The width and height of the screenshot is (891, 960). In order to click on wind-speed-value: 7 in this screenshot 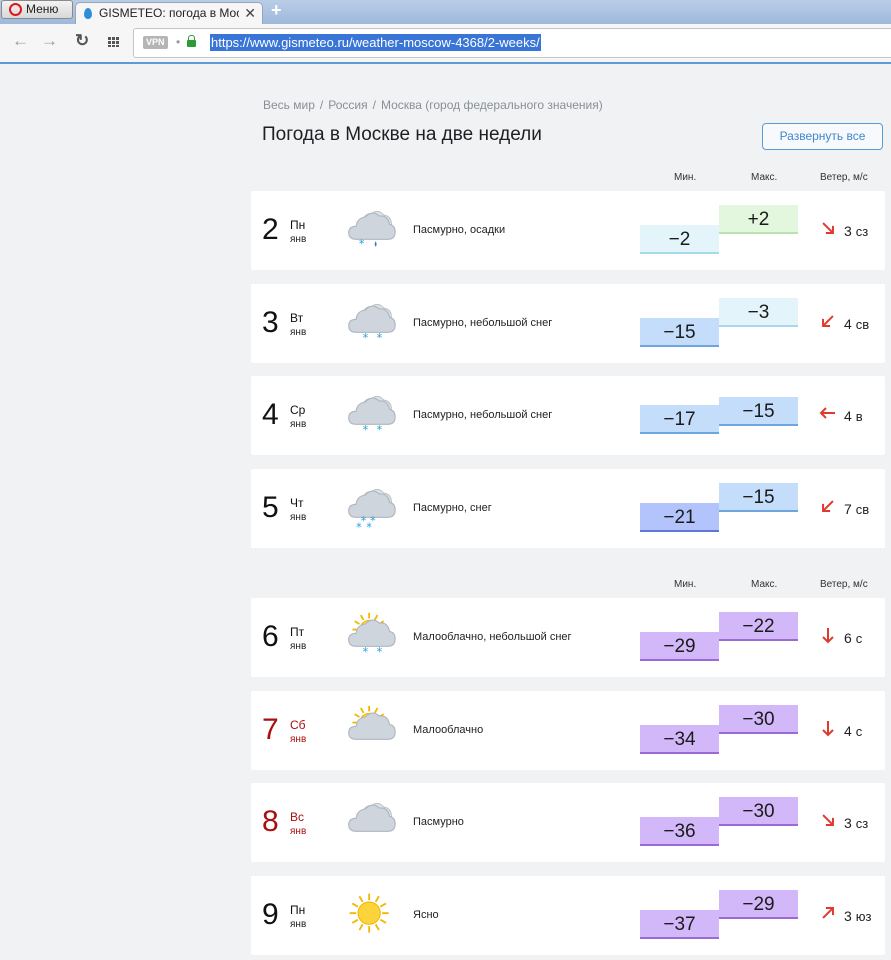, I will do `click(848, 509)`.